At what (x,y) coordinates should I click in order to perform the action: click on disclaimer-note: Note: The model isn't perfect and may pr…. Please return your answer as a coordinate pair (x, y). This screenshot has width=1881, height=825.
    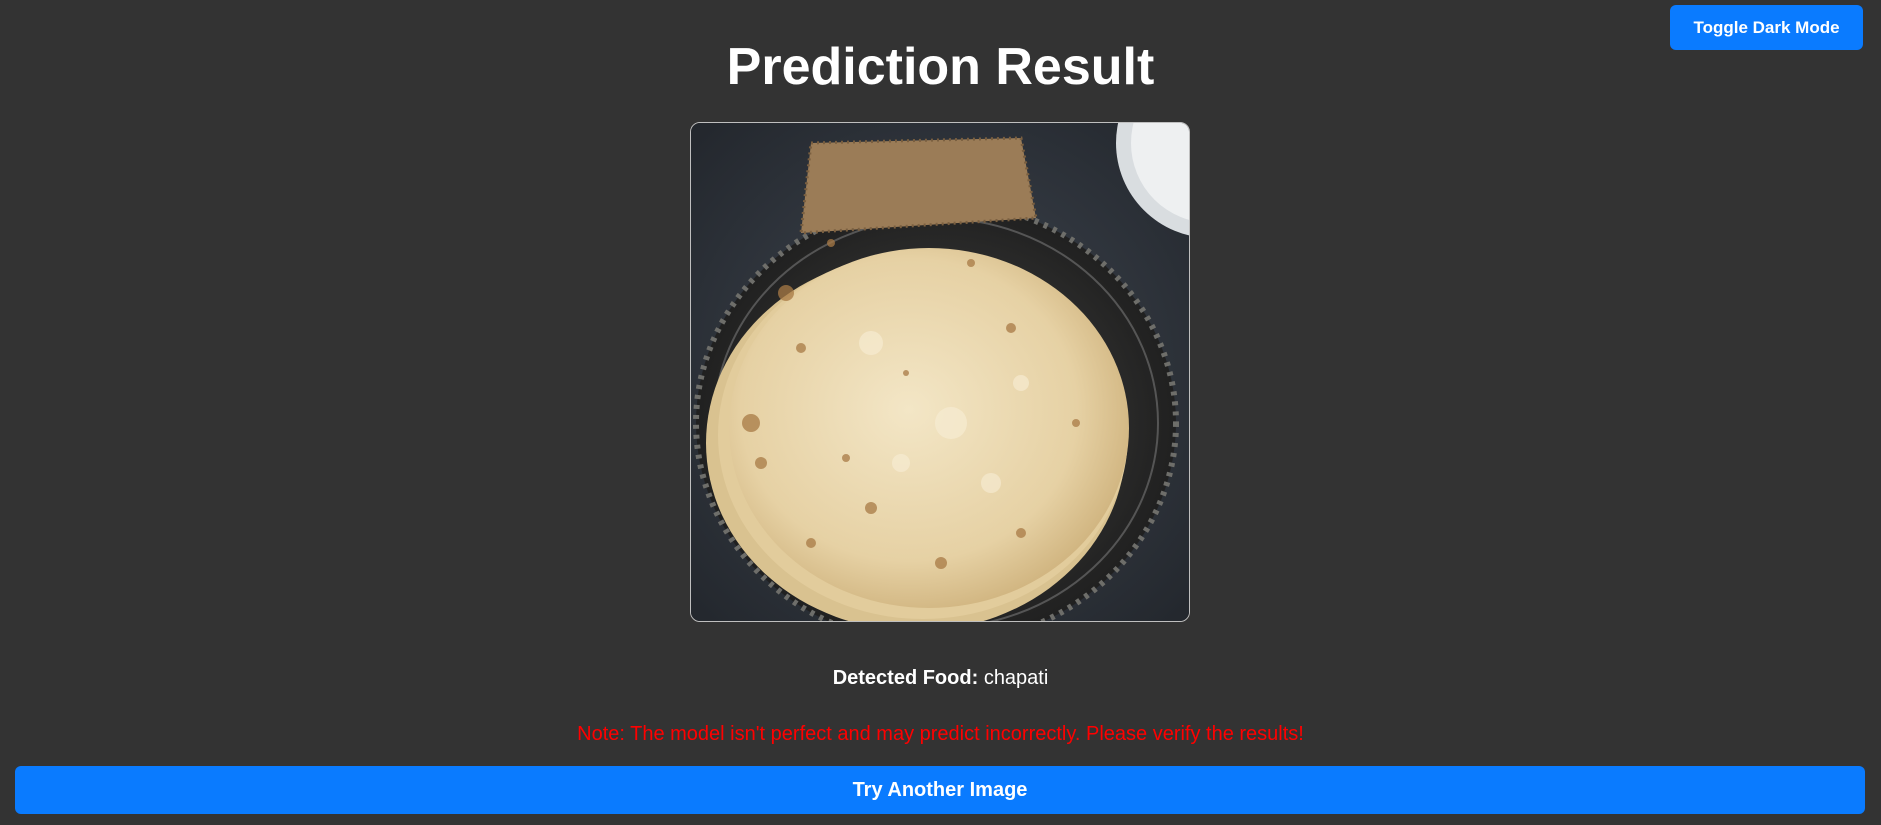
    Looking at the image, I should click on (940, 734).